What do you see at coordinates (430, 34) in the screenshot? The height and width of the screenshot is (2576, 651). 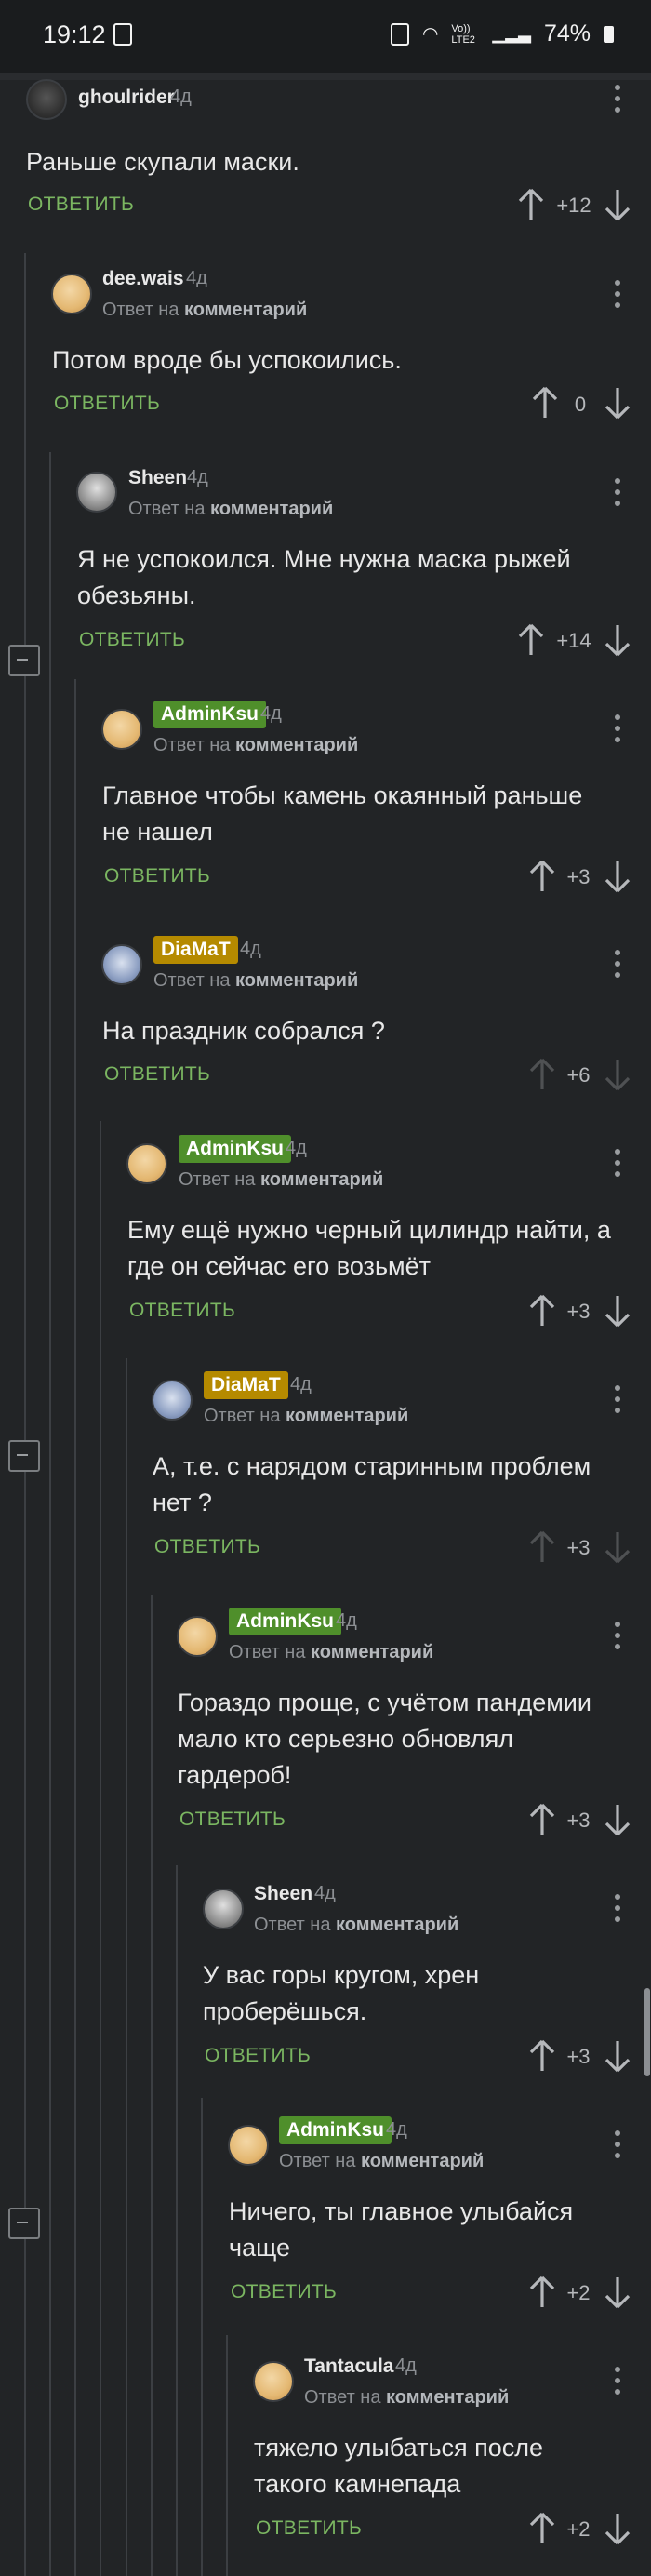 I see `wifi-icon: ◠` at bounding box center [430, 34].